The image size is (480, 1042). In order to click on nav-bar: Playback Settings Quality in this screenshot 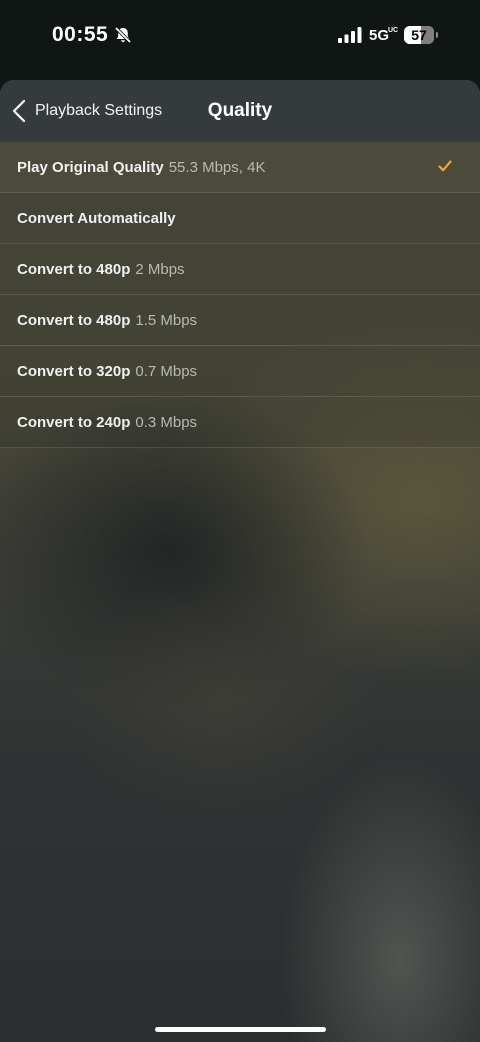, I will do `click(240, 111)`.